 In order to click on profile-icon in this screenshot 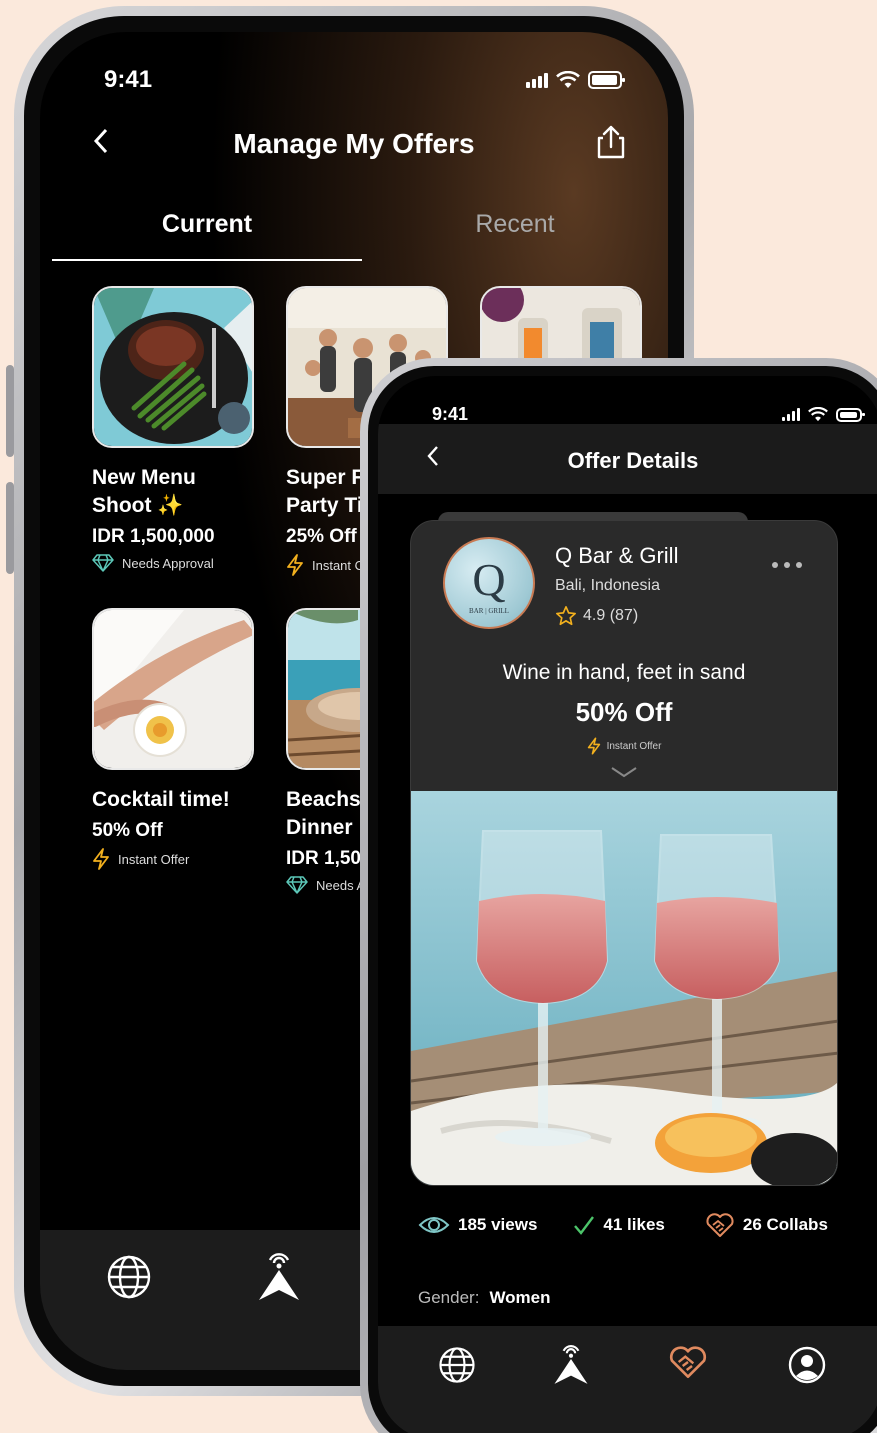, I will do `click(807, 1365)`.